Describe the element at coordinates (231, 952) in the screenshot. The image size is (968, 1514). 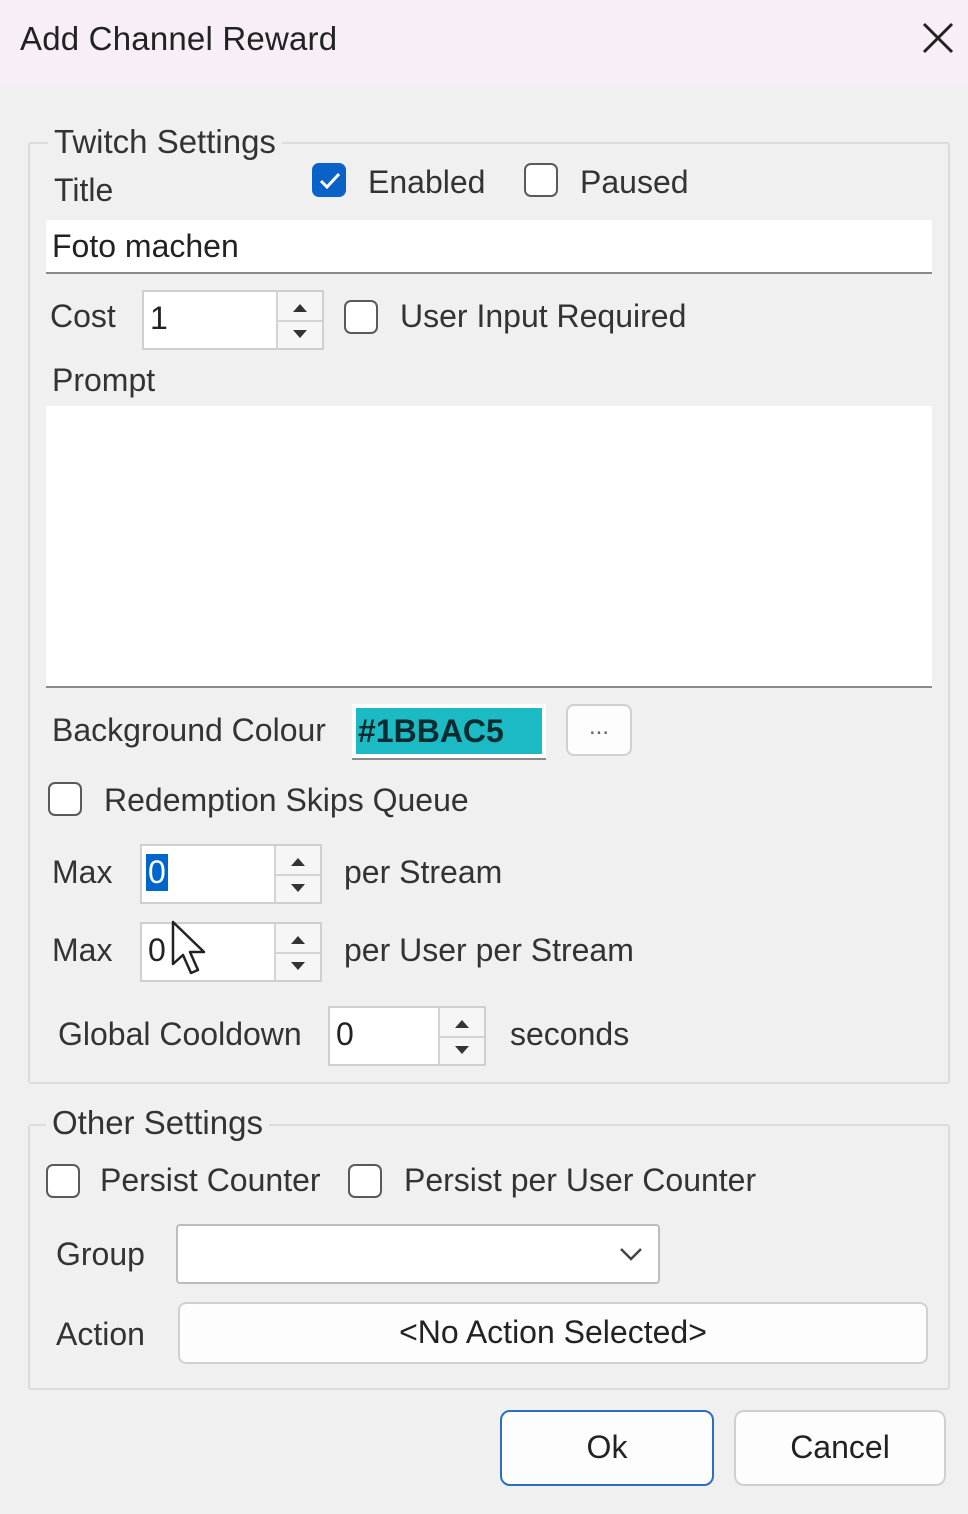
I see `max-per-user-stepper: 0` at that location.